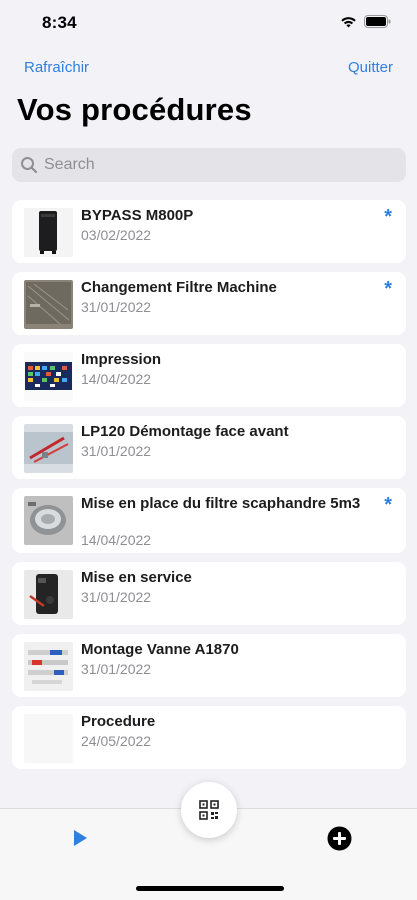  Describe the element at coordinates (179, 287) in the screenshot. I see `procedure-title: Changement Filtre Machine` at that location.